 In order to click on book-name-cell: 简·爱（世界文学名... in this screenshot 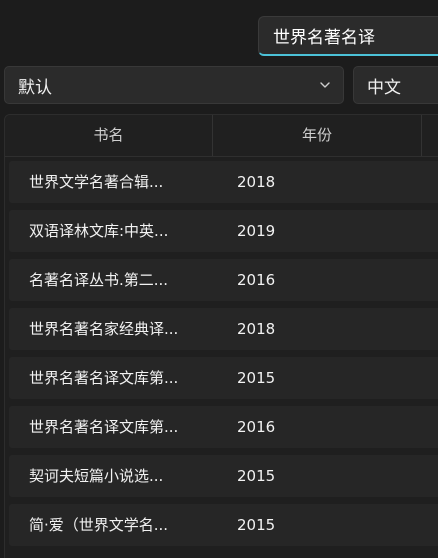, I will do `click(99, 525)`.